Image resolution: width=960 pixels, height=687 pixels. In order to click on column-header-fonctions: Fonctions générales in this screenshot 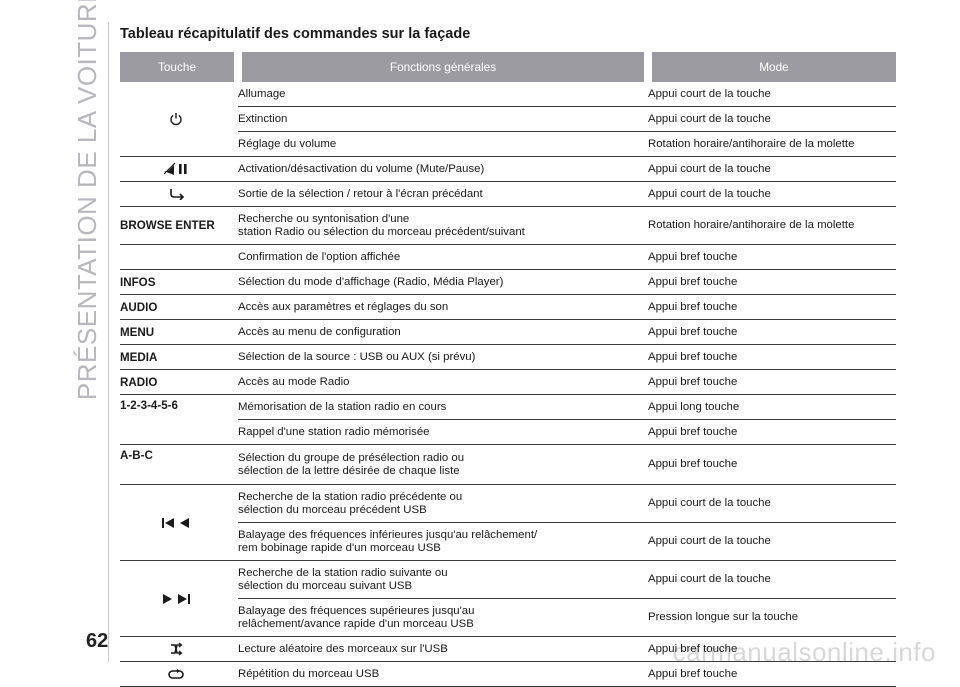, I will do `click(445, 67)`.